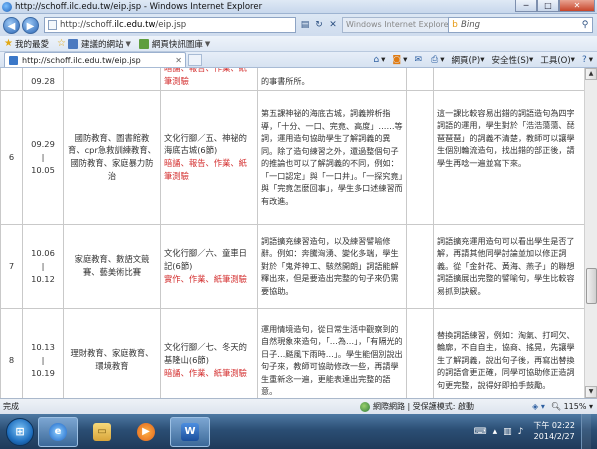  I want to click on help-button: ? ▾, so click(587, 60).